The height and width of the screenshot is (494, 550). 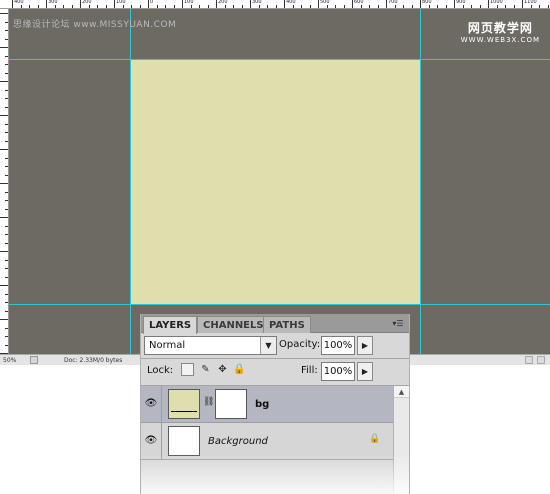 I want to click on tab-layers: LAYERS, so click(x=170, y=325).